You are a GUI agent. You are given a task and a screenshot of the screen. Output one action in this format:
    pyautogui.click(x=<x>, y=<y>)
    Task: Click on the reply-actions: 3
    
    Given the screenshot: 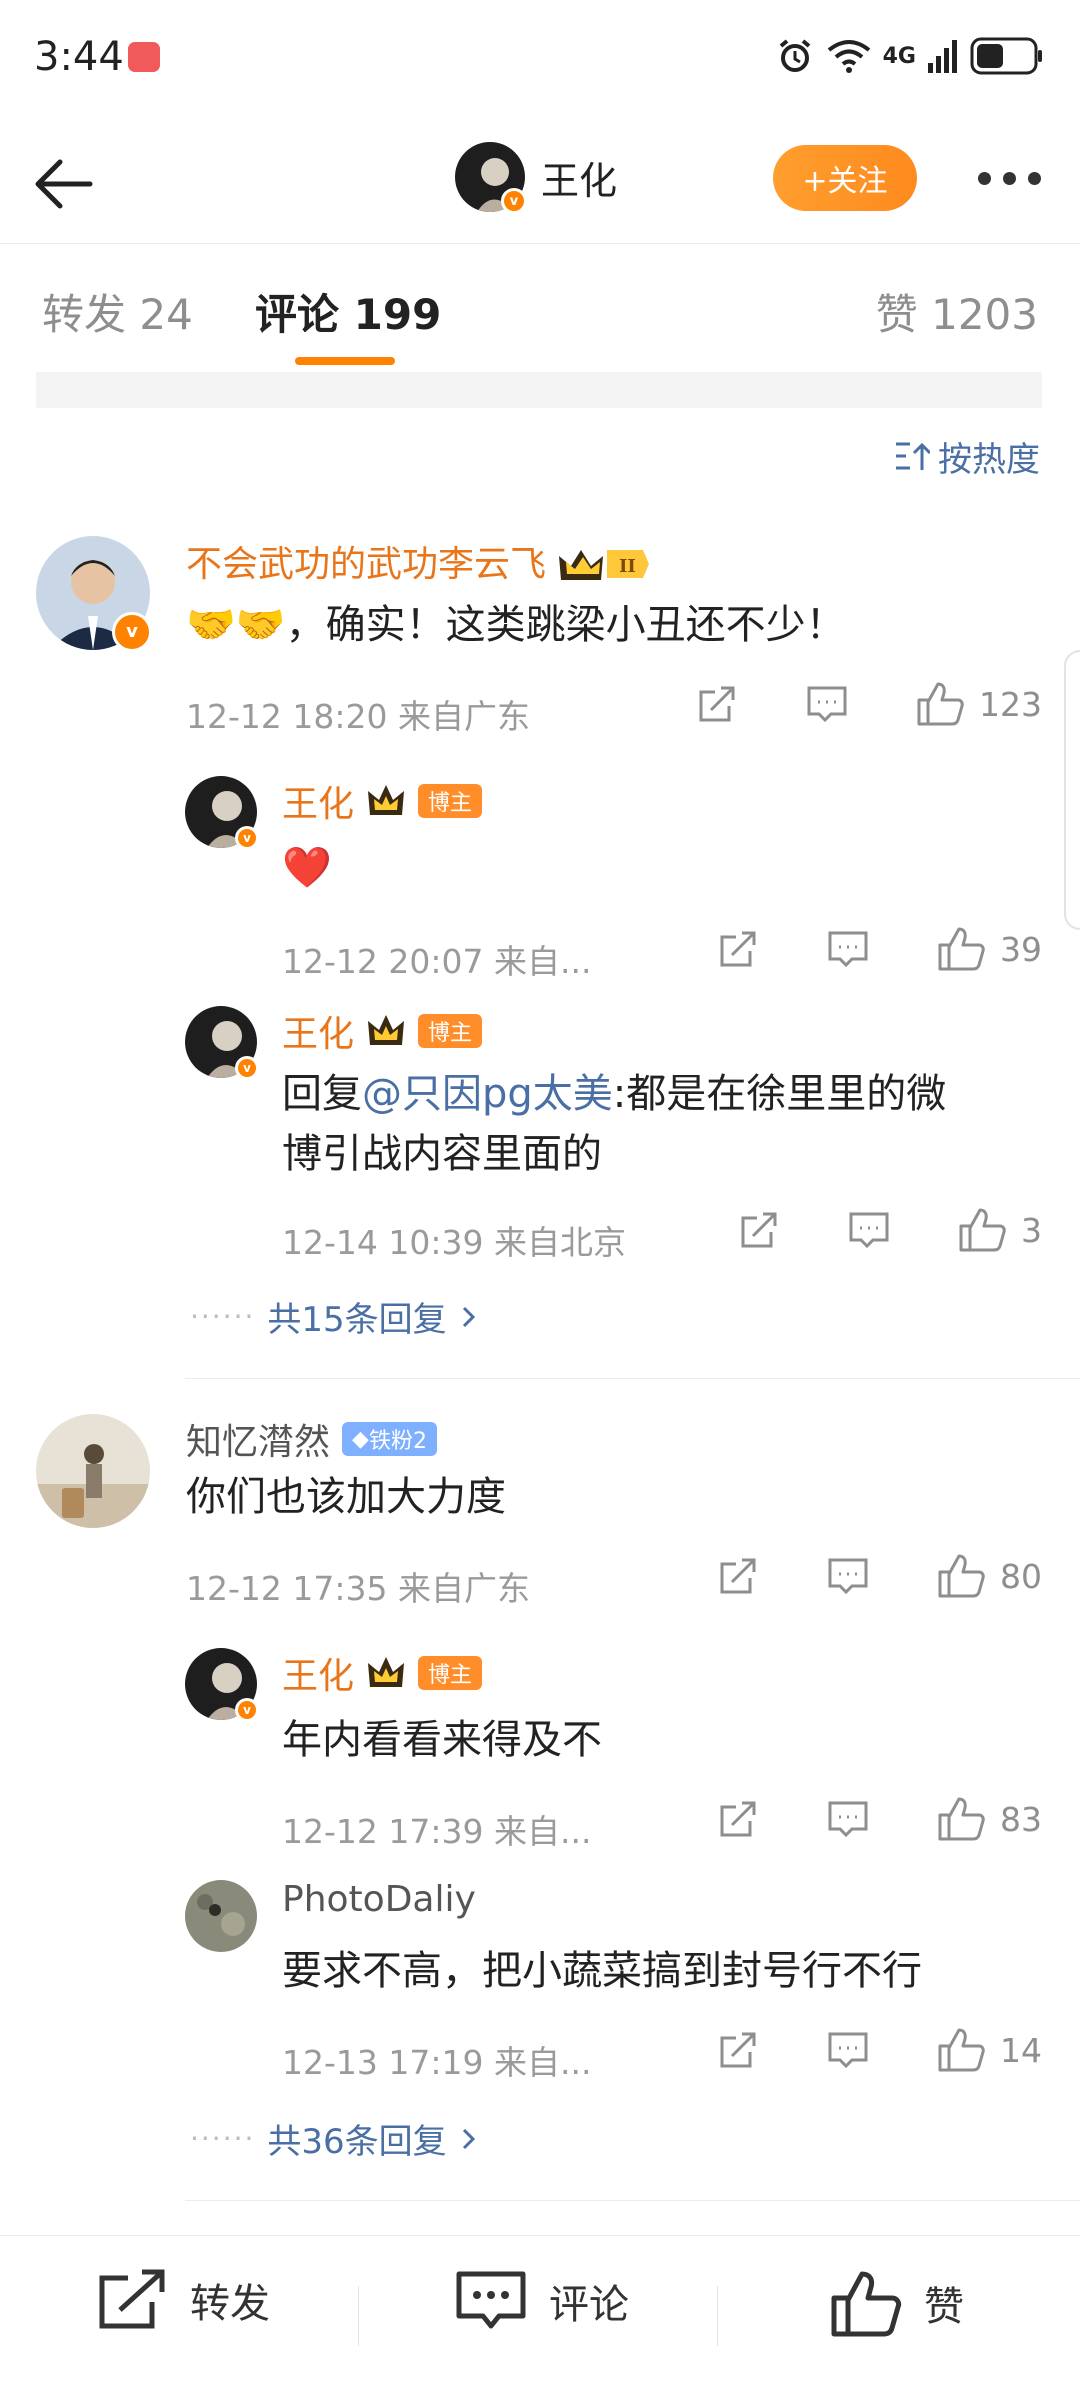 What is the action you would take?
    pyautogui.click(x=889, y=1230)
    